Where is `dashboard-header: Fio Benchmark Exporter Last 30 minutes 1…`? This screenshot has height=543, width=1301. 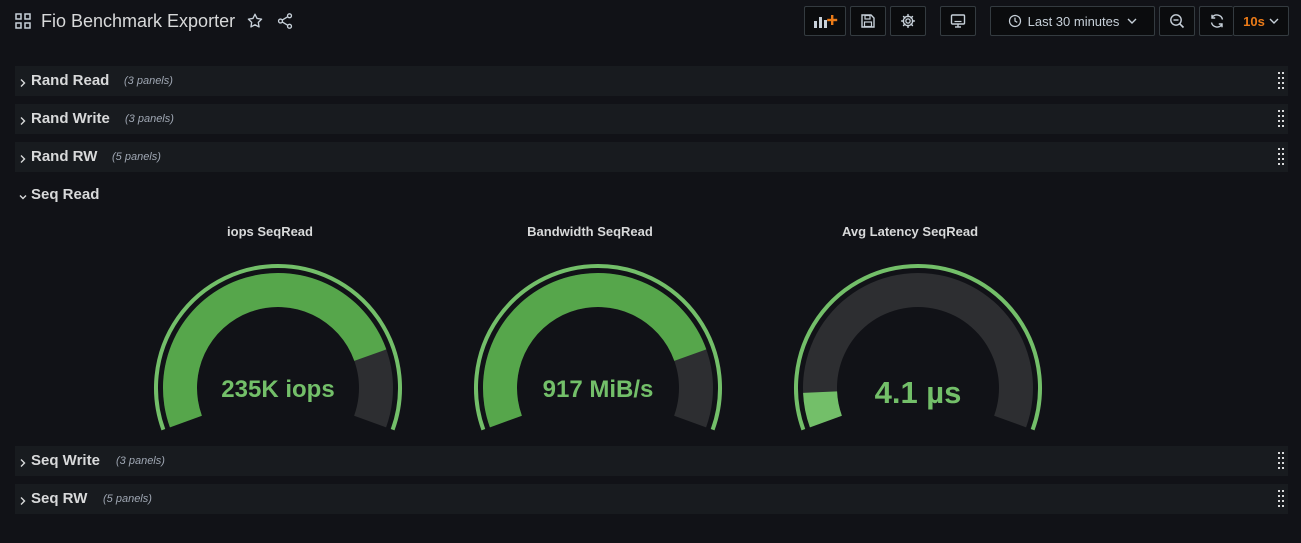
dashboard-header: Fio Benchmark Exporter Last 30 minutes 1… is located at coordinates (650, 22).